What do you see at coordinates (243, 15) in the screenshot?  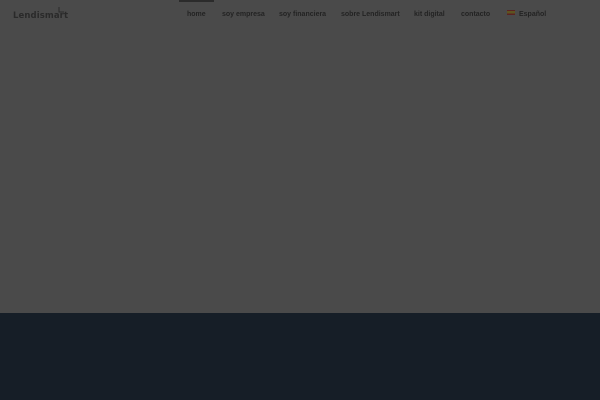 I see `nav-item-soy-empresa: soy empresa` at bounding box center [243, 15].